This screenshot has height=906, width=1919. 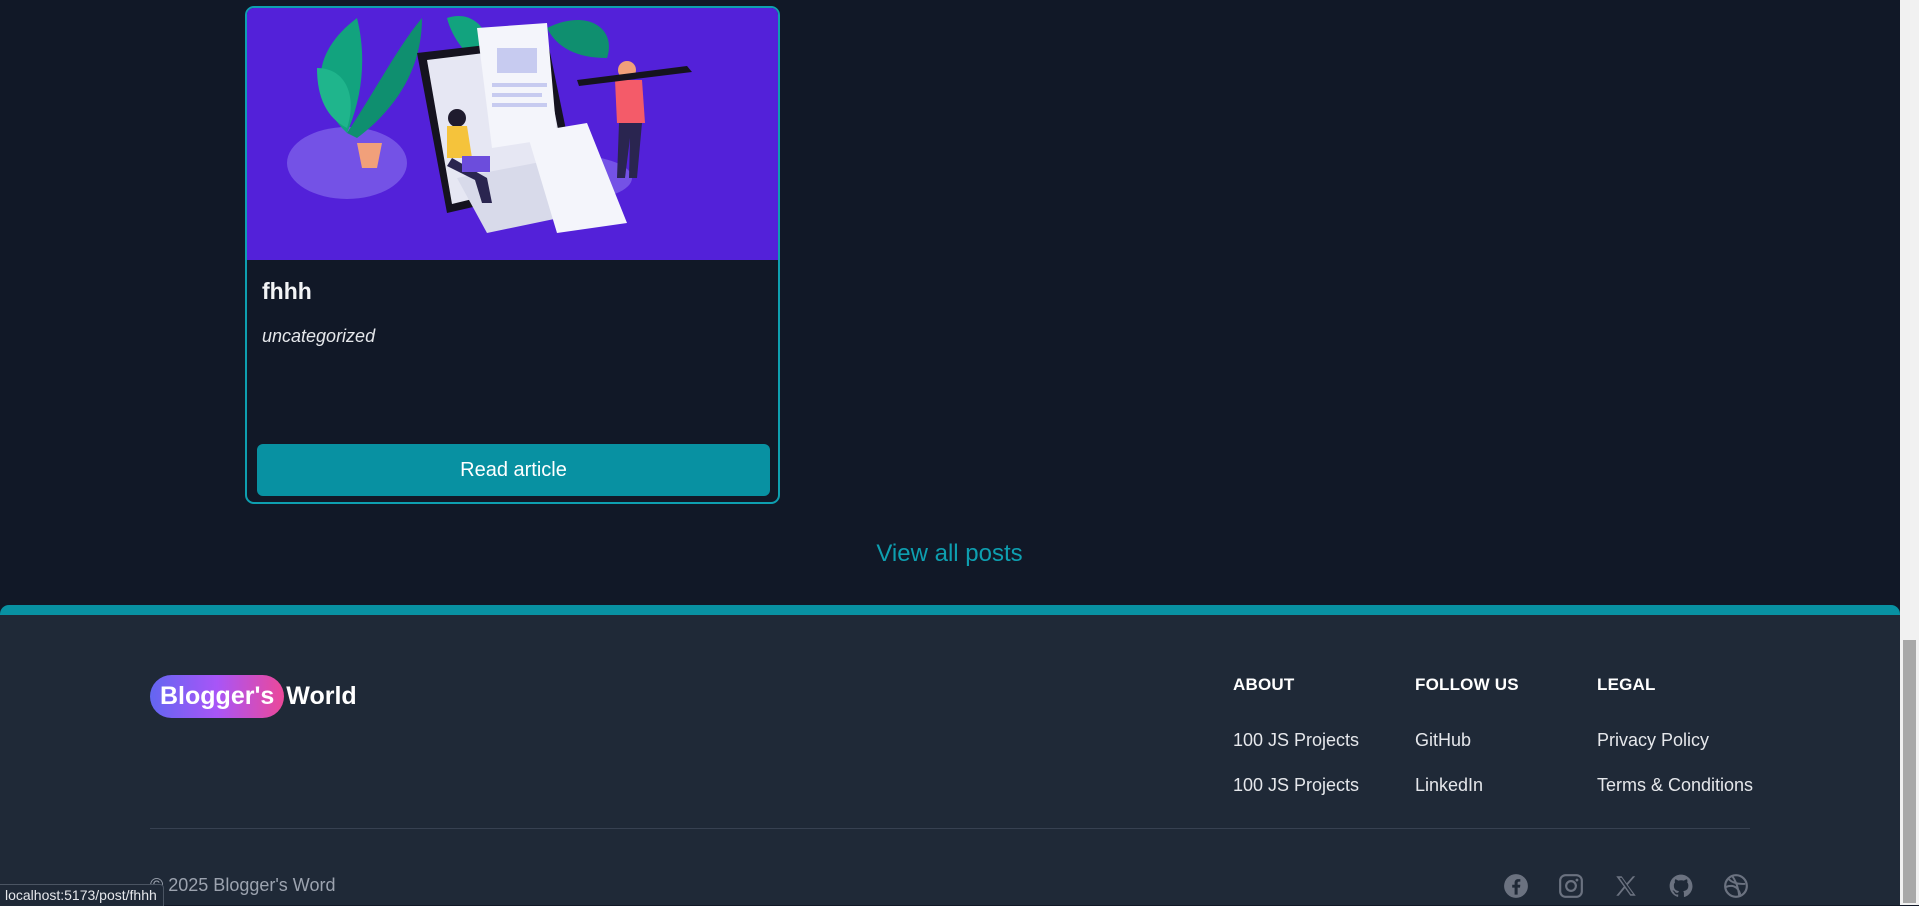 What do you see at coordinates (950, 828) in the screenshot?
I see `footer-divider` at bounding box center [950, 828].